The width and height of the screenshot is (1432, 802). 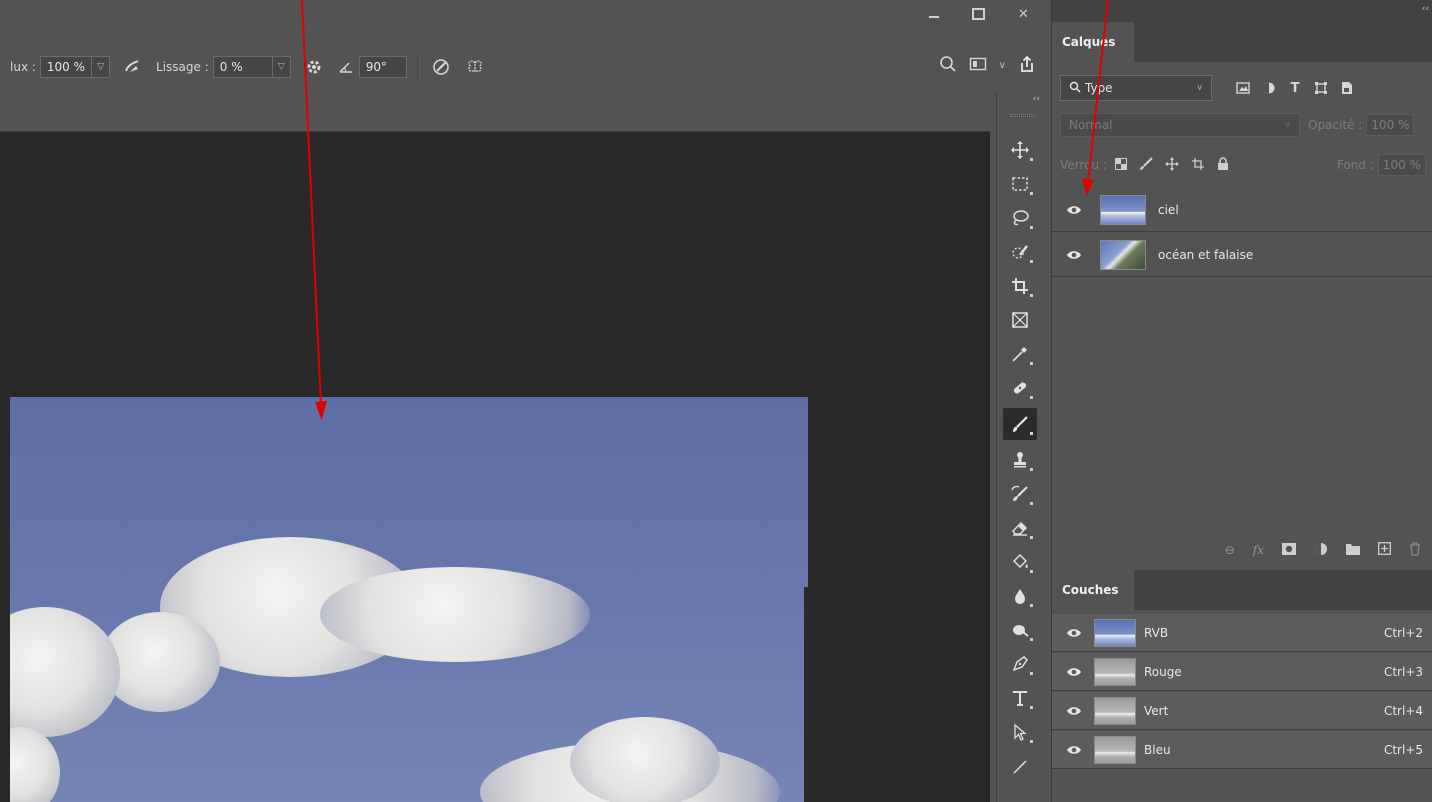 What do you see at coordinates (242, 67) in the screenshot?
I see `smoothing-input: 0 %` at bounding box center [242, 67].